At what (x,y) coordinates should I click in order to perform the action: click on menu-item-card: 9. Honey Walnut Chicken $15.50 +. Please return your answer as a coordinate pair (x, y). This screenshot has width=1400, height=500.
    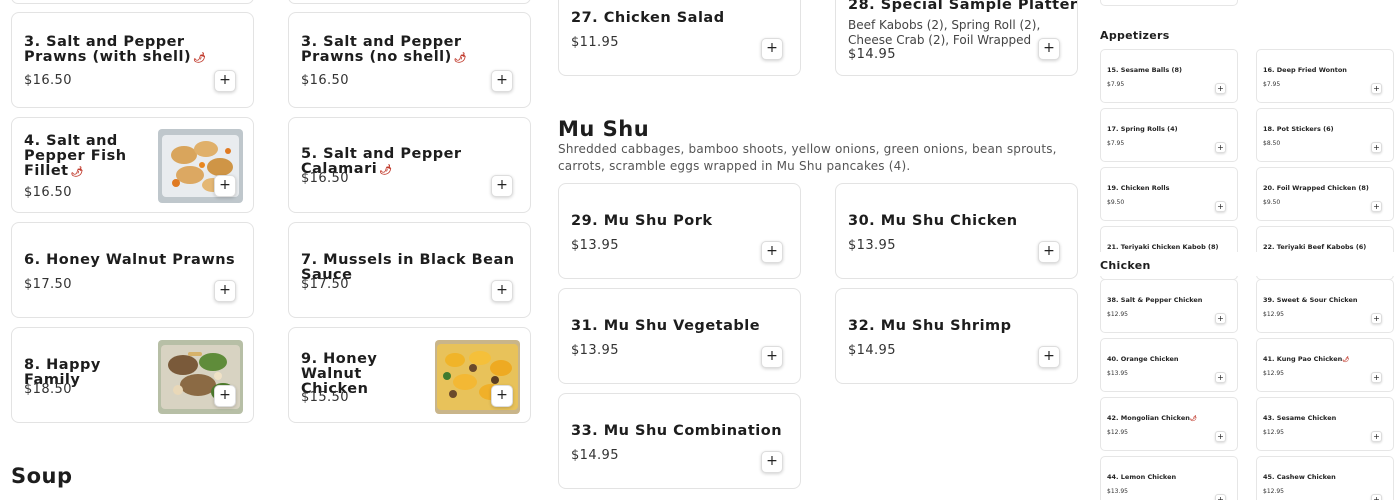
    Looking at the image, I should click on (409, 375).